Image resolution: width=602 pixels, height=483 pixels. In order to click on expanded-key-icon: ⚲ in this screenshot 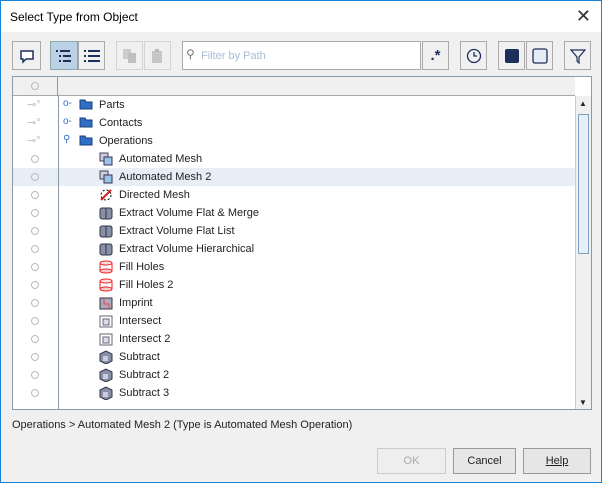, I will do `click(66, 139)`.